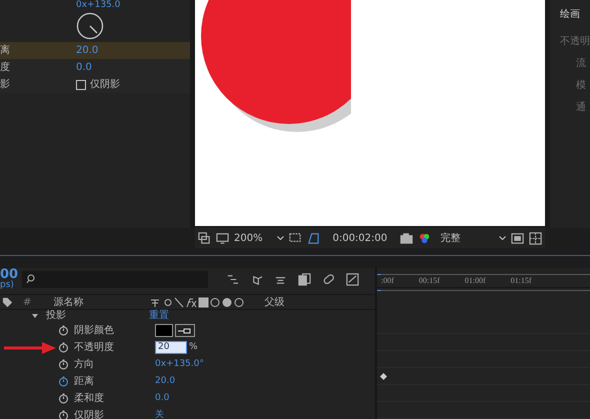  What do you see at coordinates (387, 280) in the screenshot?
I see `ruler-label: :00f` at bounding box center [387, 280].